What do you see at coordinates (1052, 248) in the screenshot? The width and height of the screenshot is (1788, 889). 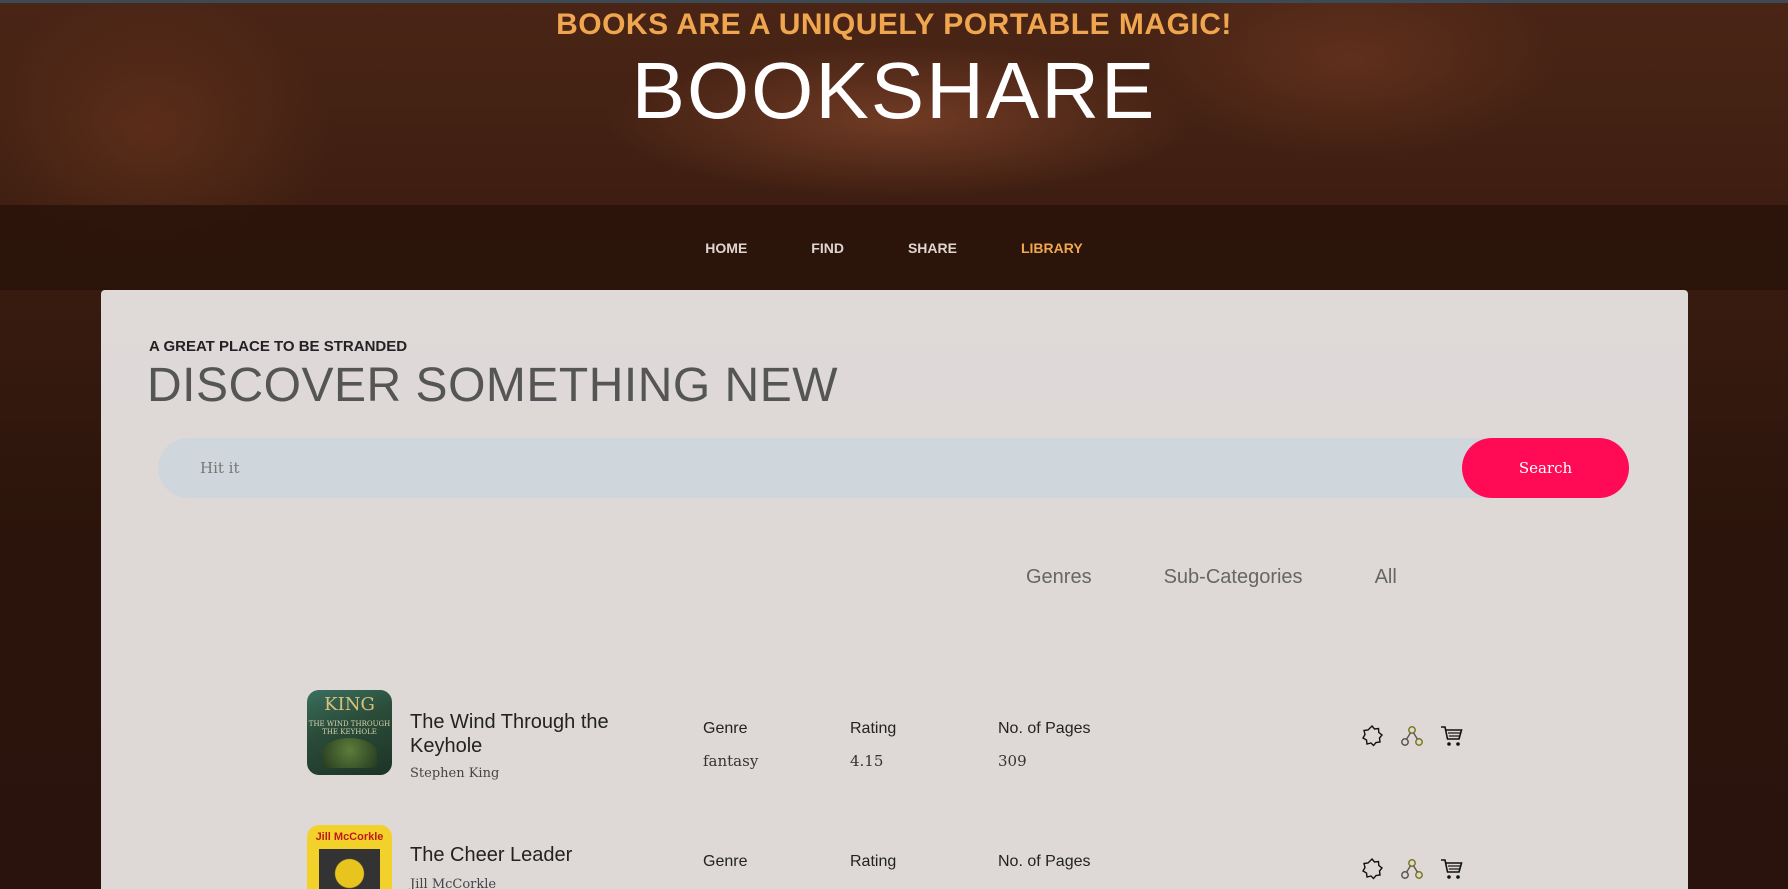 I see `nav-item-library: LIBRARY` at bounding box center [1052, 248].